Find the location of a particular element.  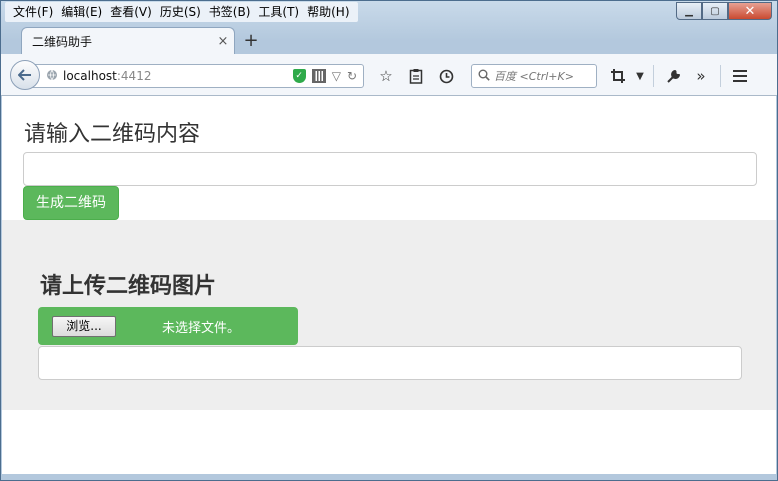

maximize-button: ▢ is located at coordinates (715, 11).